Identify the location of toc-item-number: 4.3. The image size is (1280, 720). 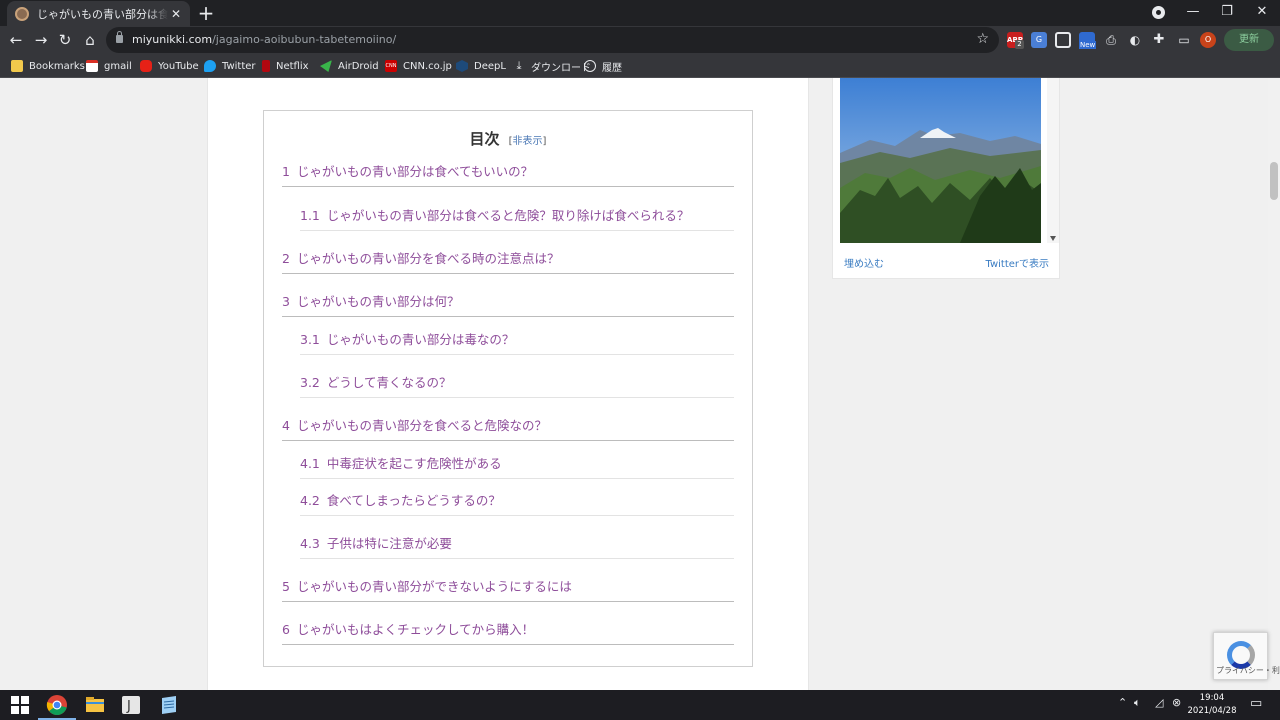
(310, 543).